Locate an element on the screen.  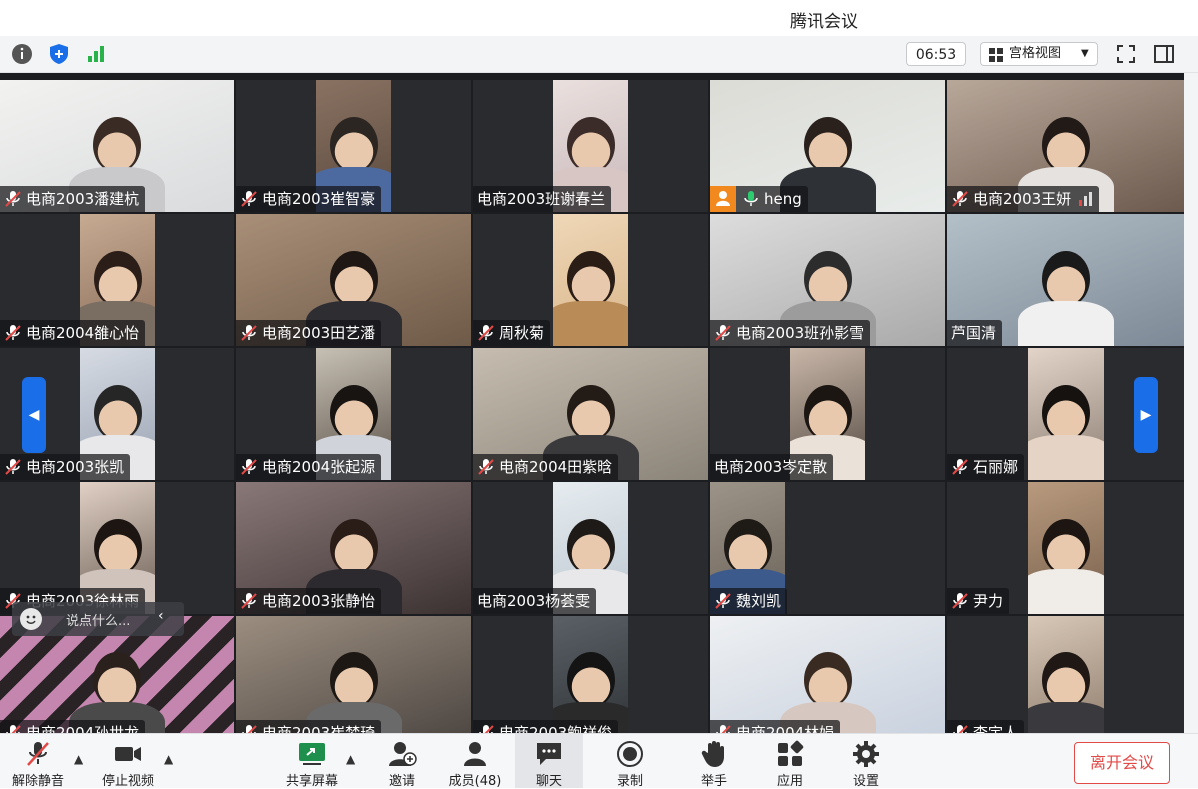
participant-name-label: 电商2003杨荟雯 is located at coordinates (535, 601).